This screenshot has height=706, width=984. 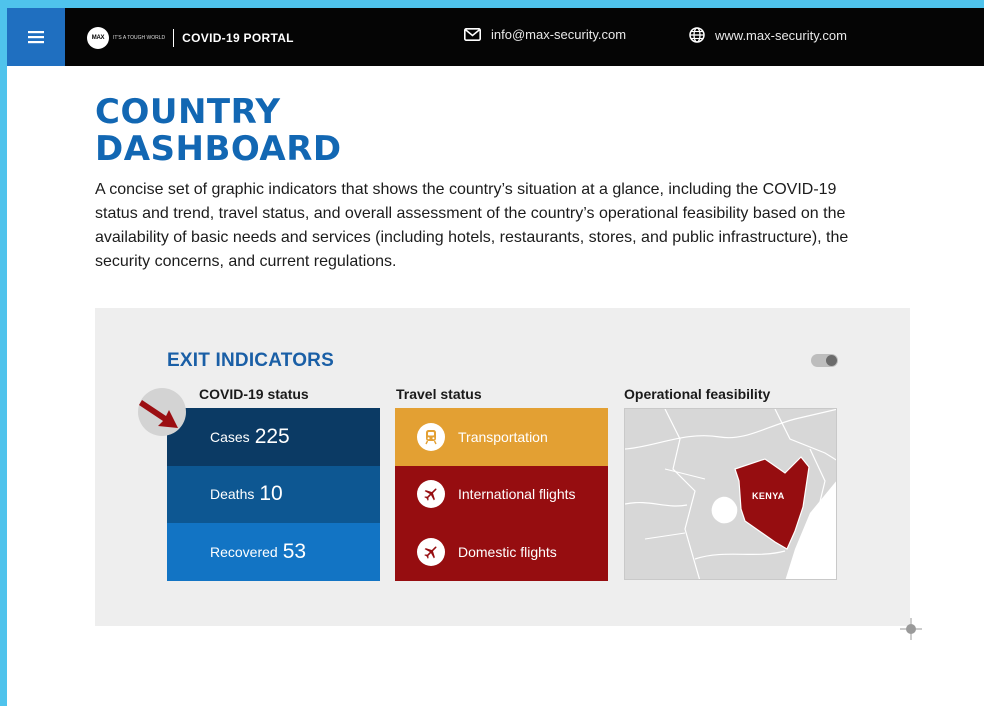 What do you see at coordinates (98, 38) in the screenshot?
I see `max-logo-mark: MAX` at bounding box center [98, 38].